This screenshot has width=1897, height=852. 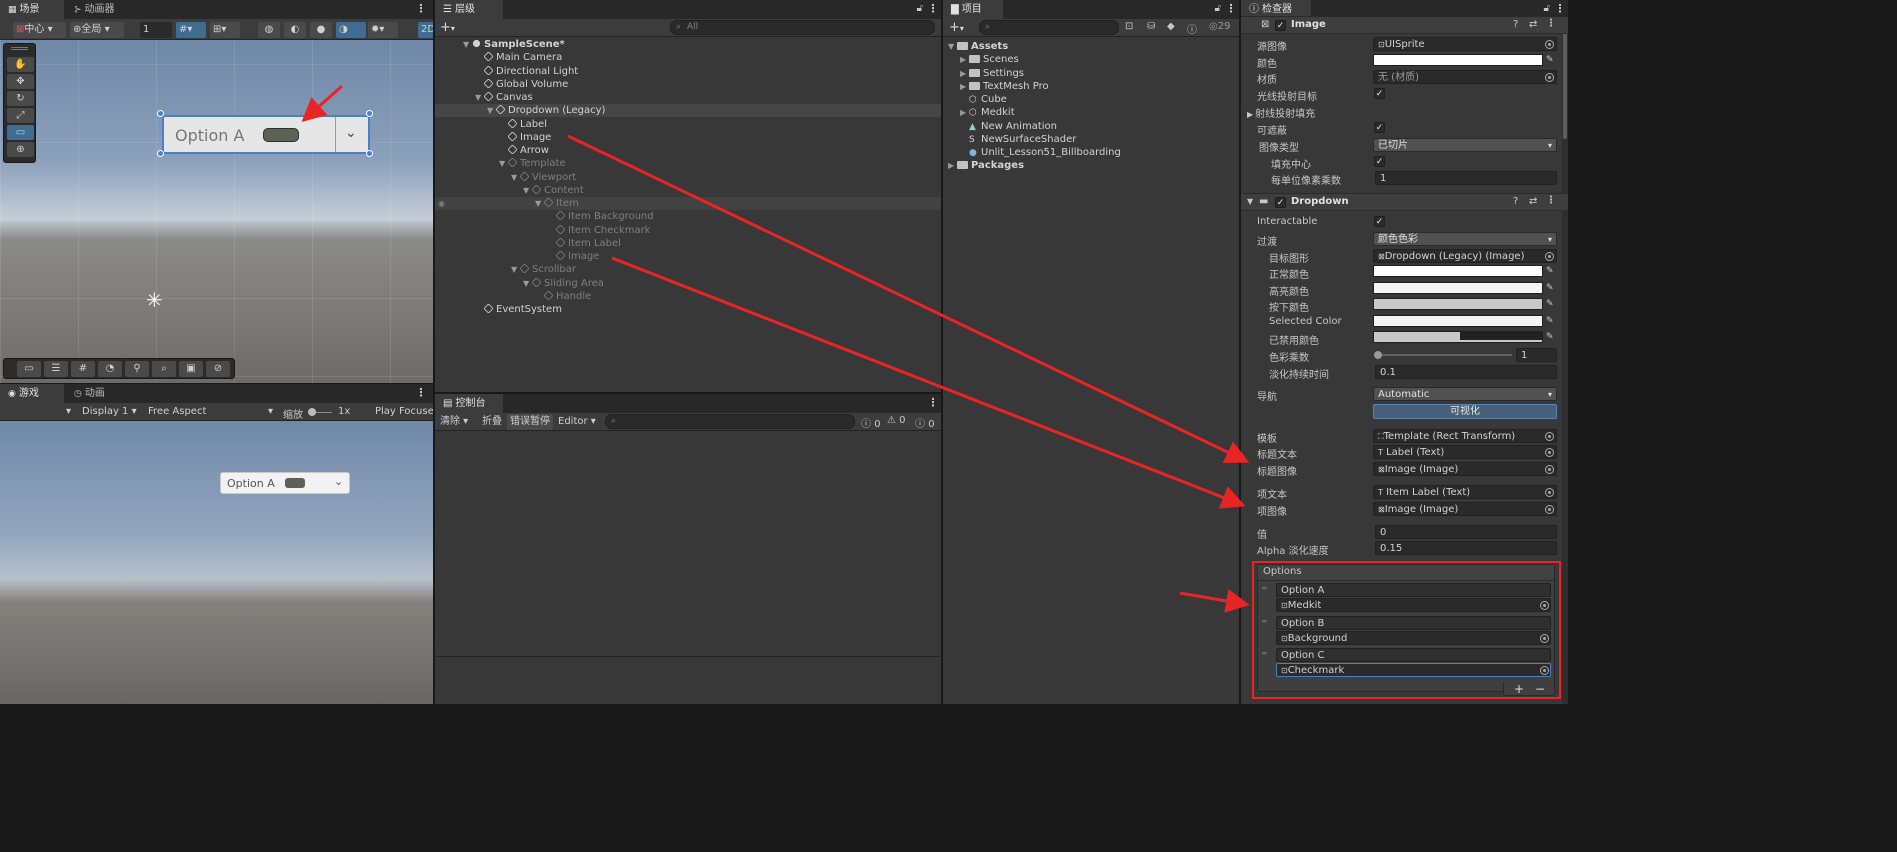 What do you see at coordinates (688, 243) in the screenshot?
I see `hierarchy-item: Item Label` at bounding box center [688, 243].